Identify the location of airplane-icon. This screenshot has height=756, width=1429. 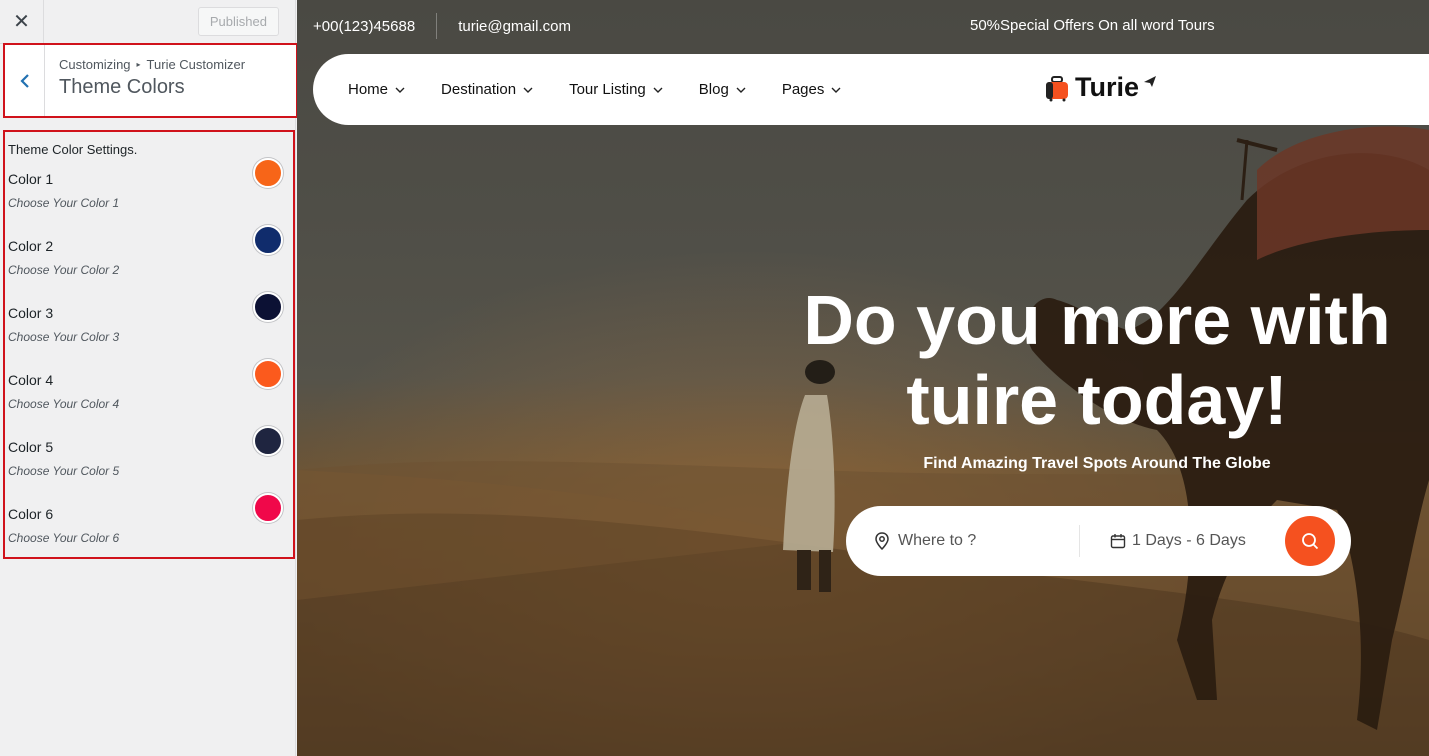
(1150, 81).